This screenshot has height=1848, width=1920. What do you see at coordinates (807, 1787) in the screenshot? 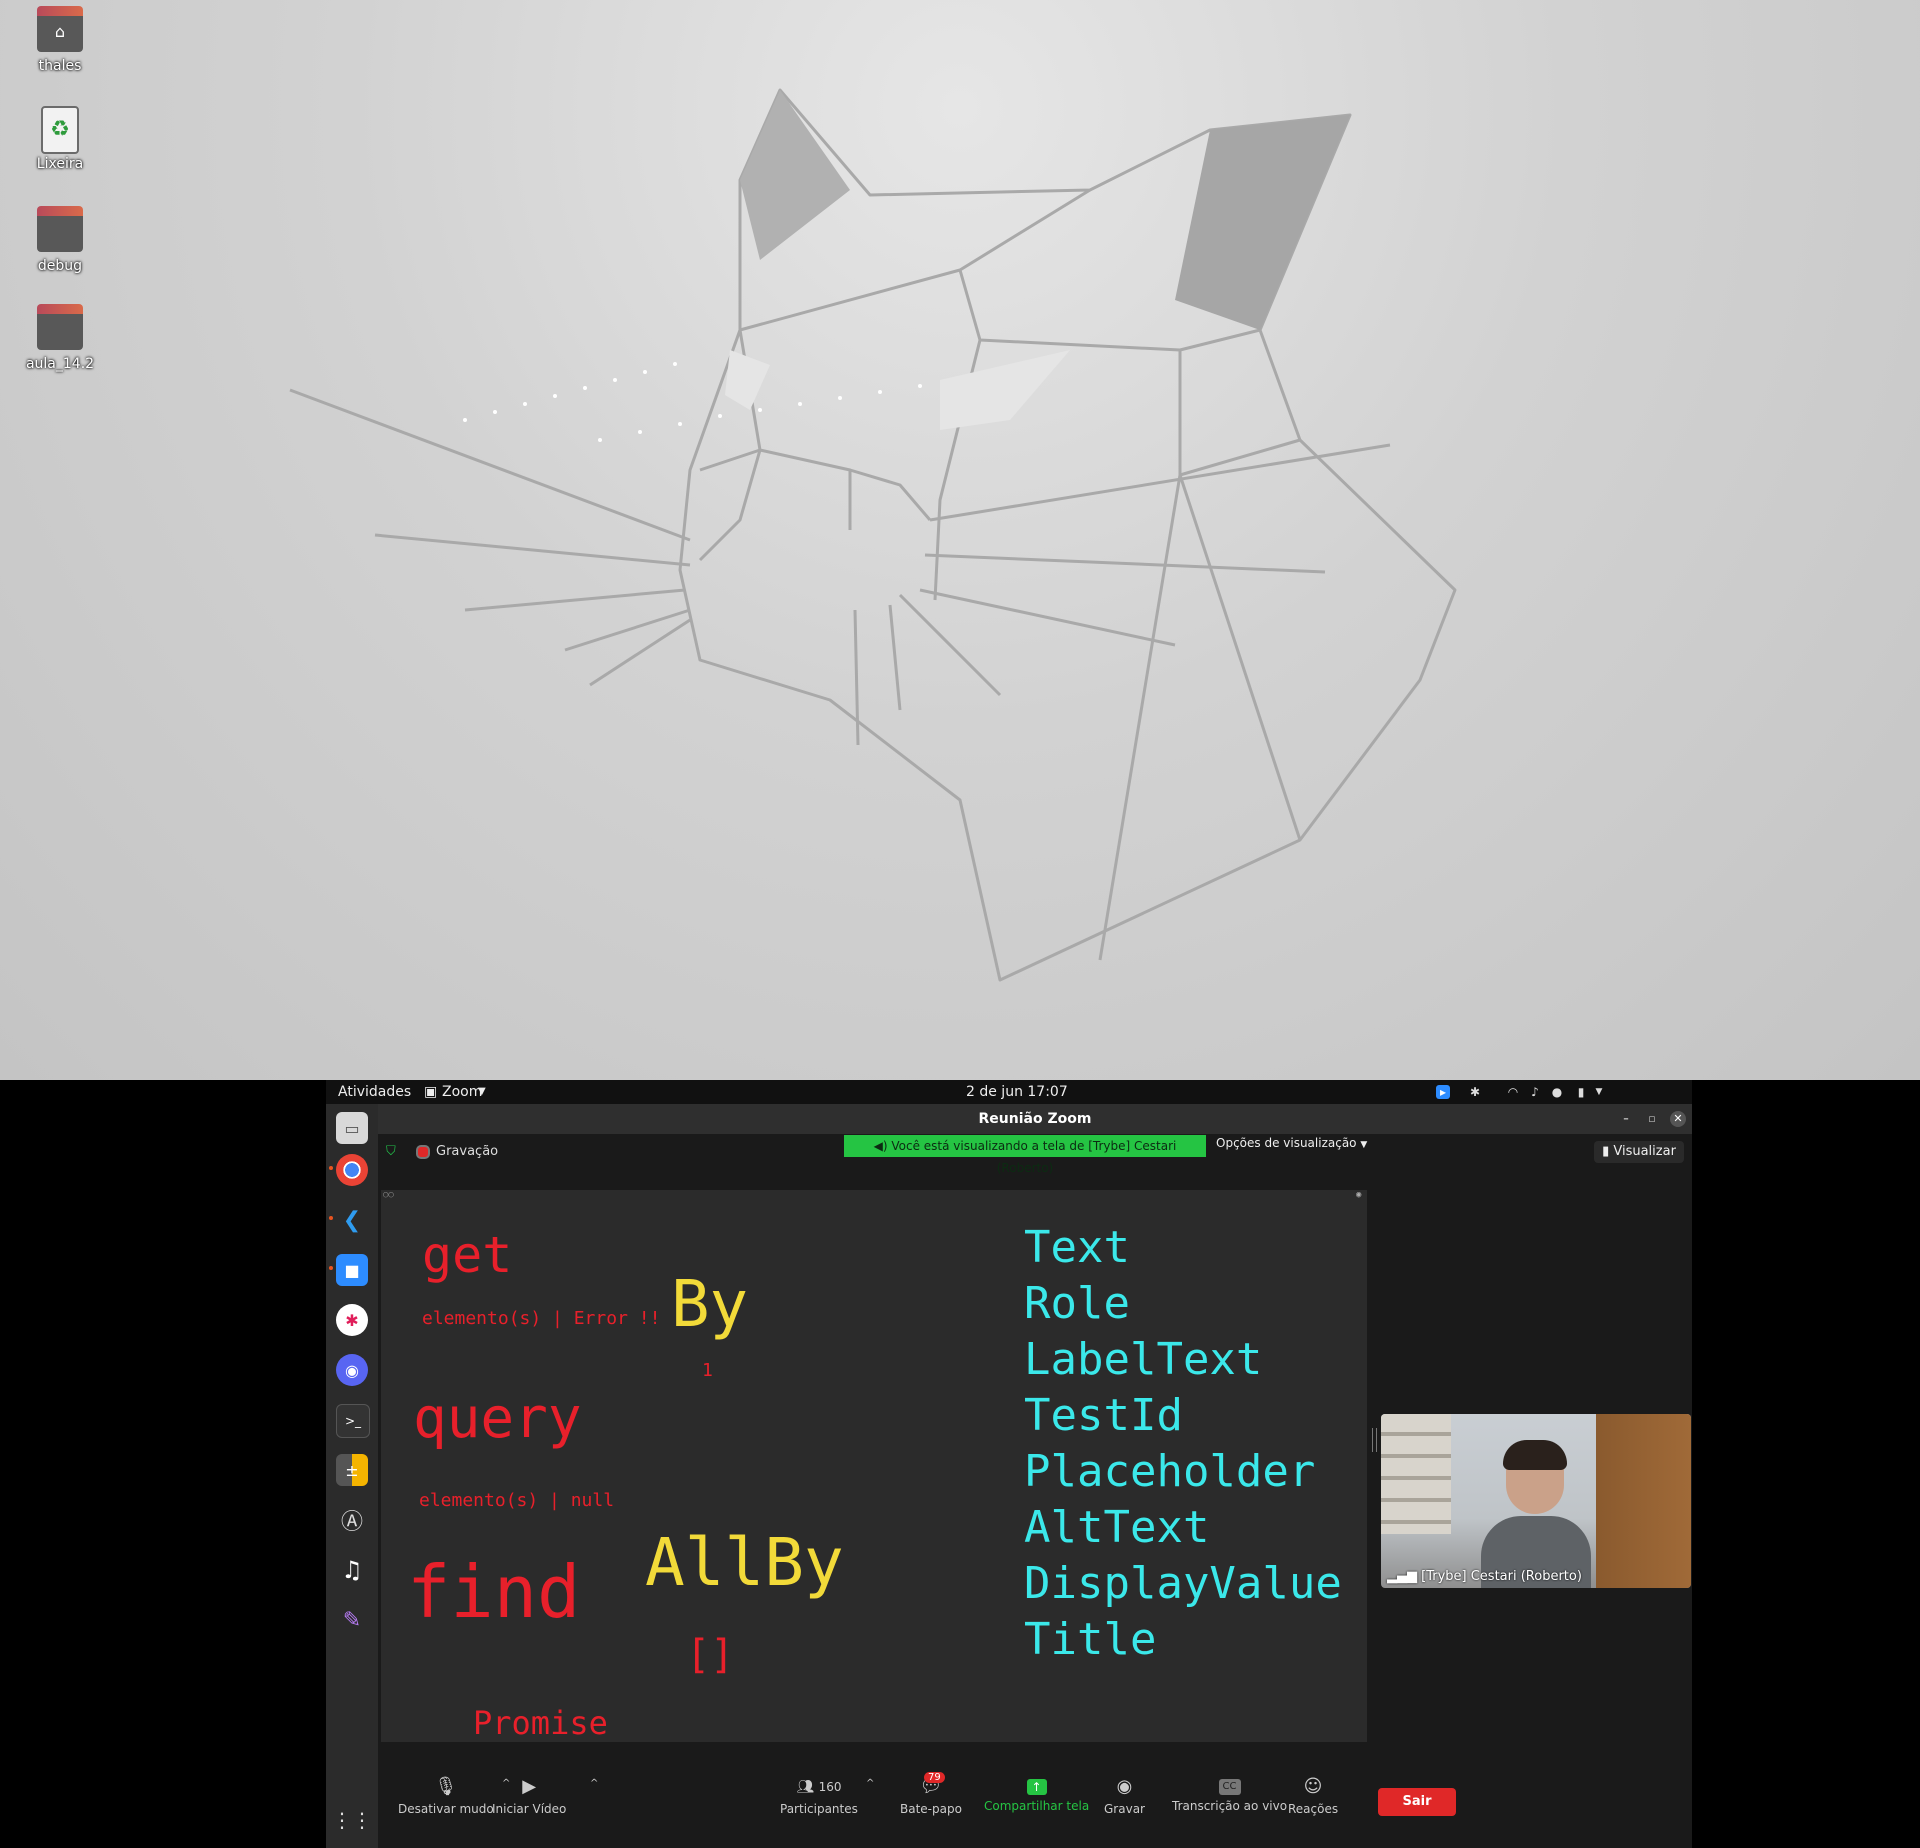
I see `participants-icon: 👥︎` at bounding box center [807, 1787].